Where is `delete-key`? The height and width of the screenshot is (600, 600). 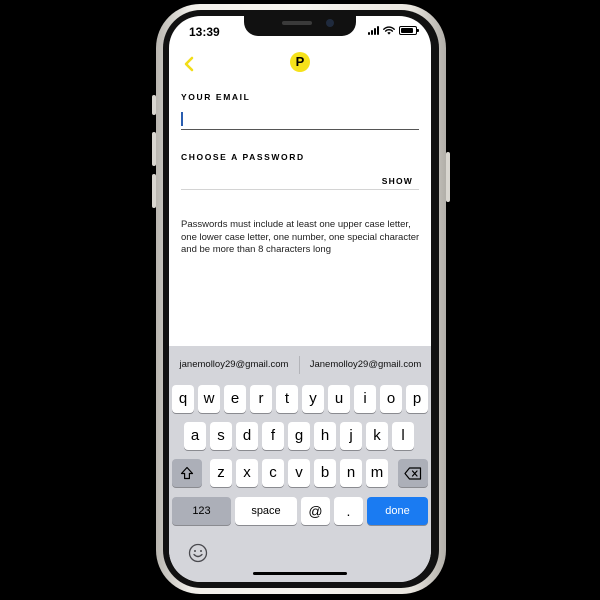
delete-key is located at coordinates (413, 473).